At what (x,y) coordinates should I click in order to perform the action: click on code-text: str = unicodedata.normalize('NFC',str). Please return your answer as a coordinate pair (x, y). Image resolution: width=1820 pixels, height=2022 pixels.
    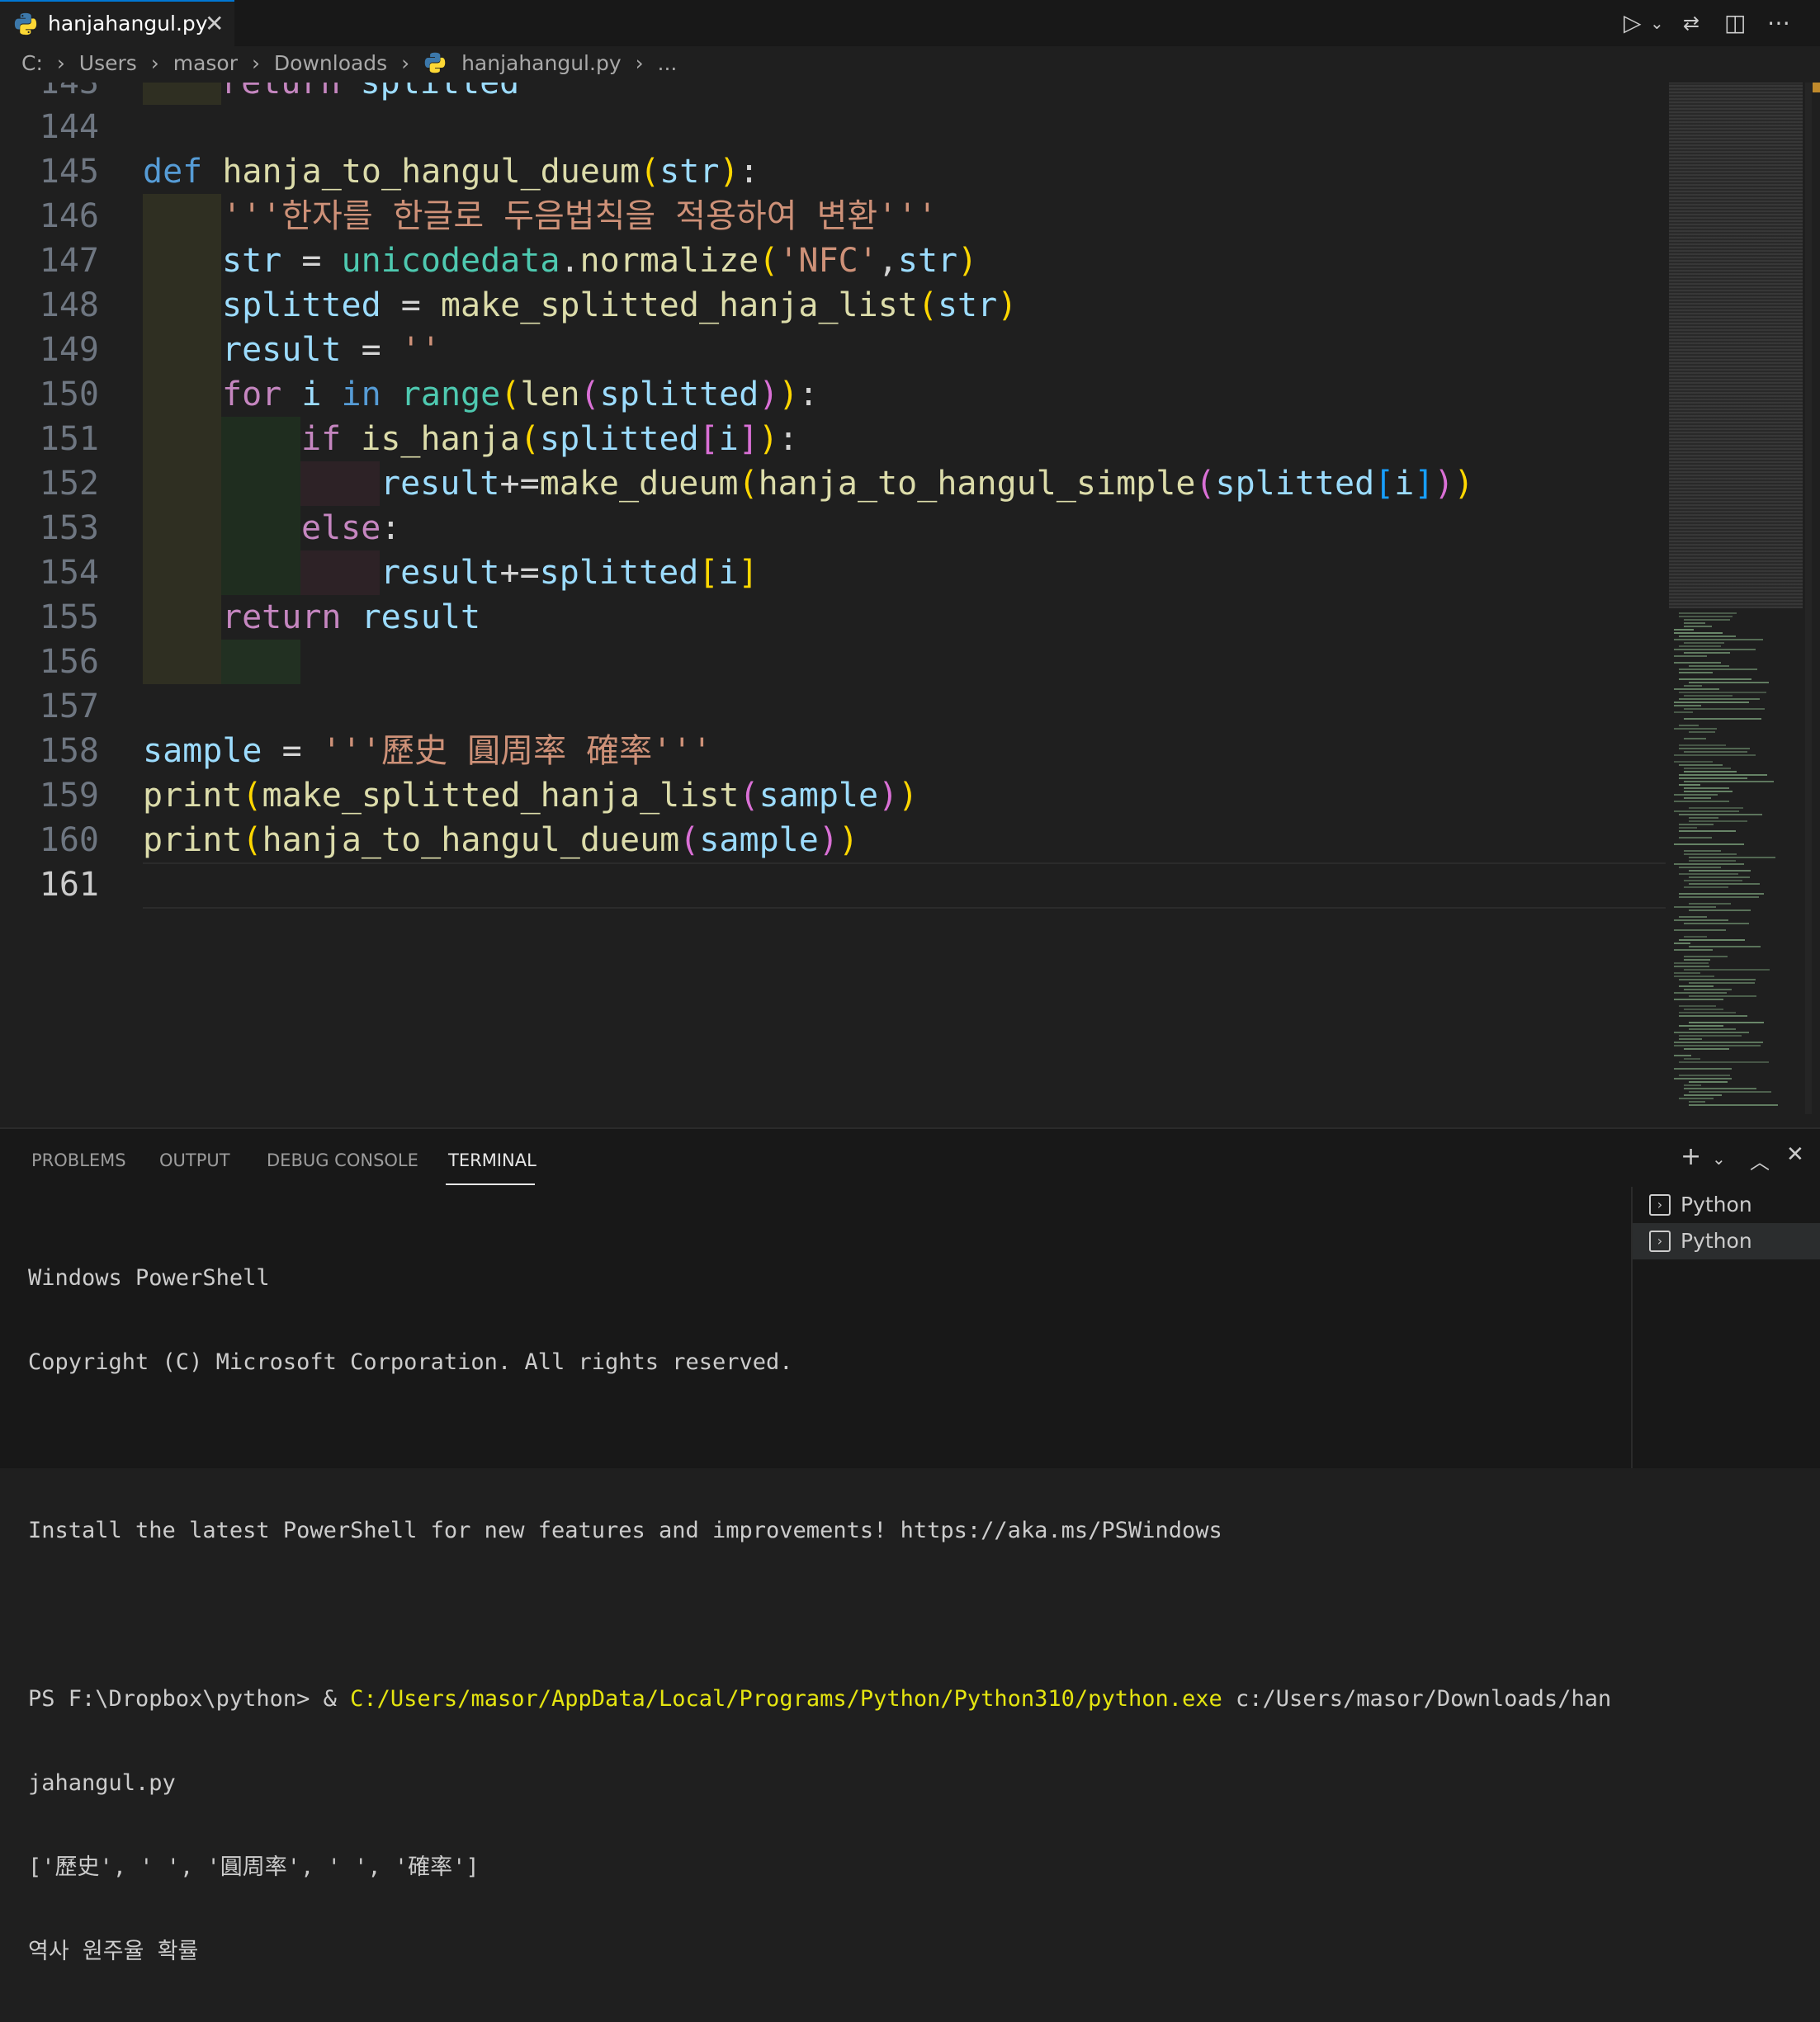
    Looking at the image, I should click on (600, 261).